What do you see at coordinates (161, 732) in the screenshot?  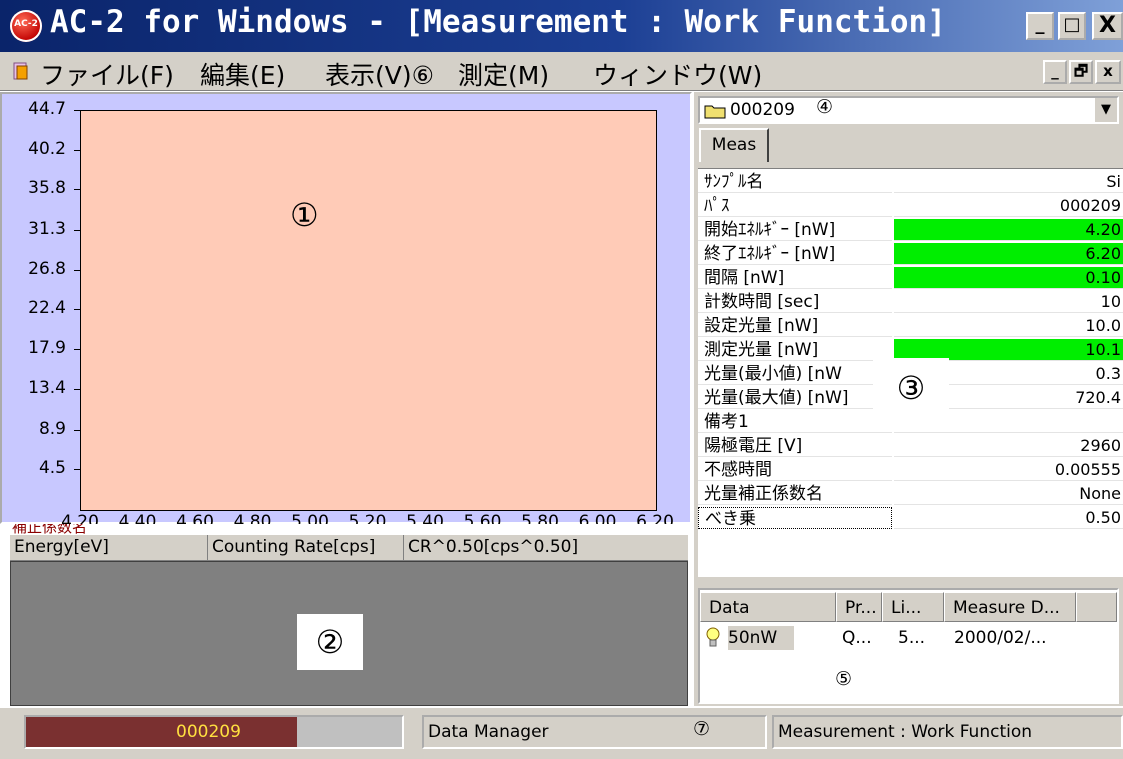 I see `progress-fill` at bounding box center [161, 732].